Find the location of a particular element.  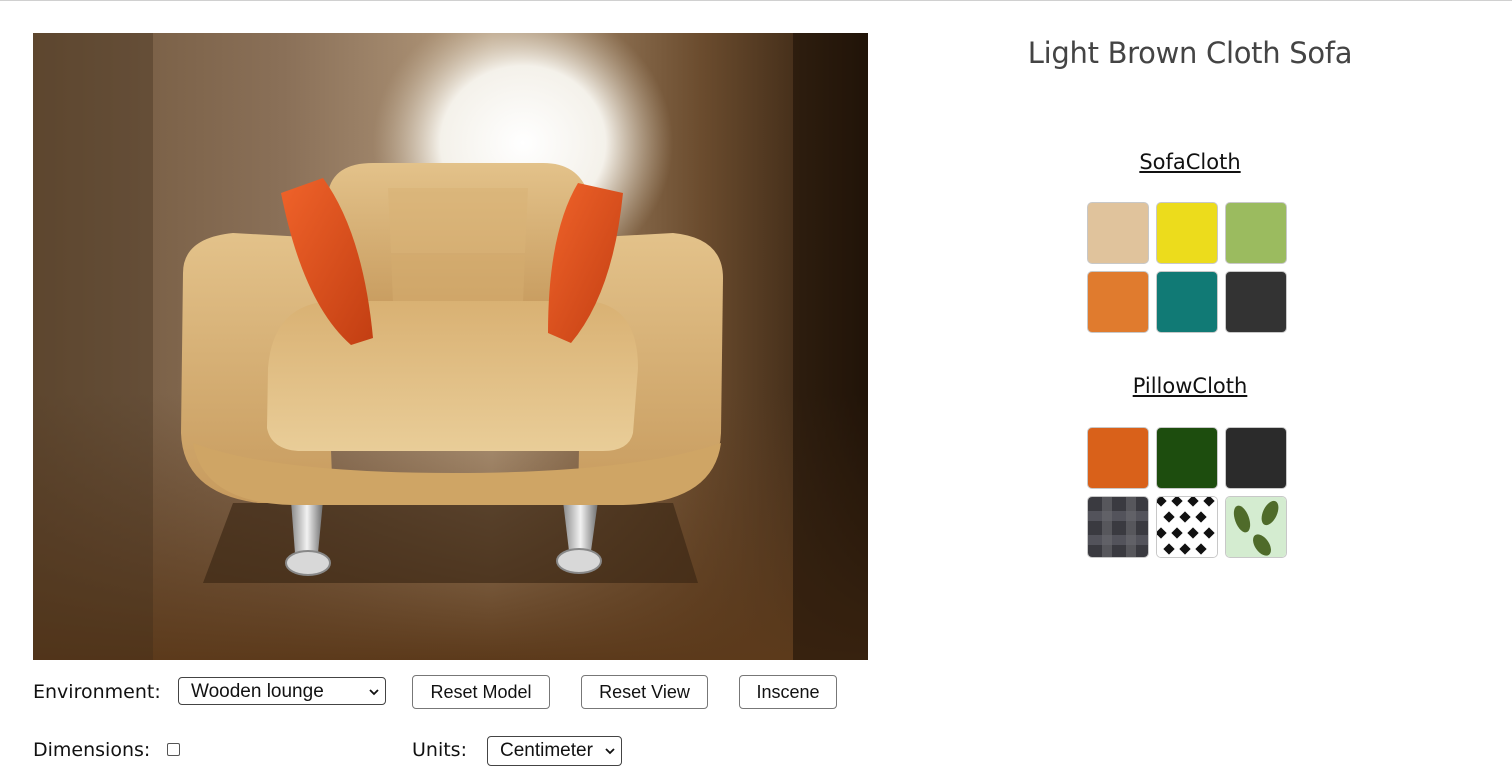

sofa-swatch-yellow is located at coordinates (1187, 233).